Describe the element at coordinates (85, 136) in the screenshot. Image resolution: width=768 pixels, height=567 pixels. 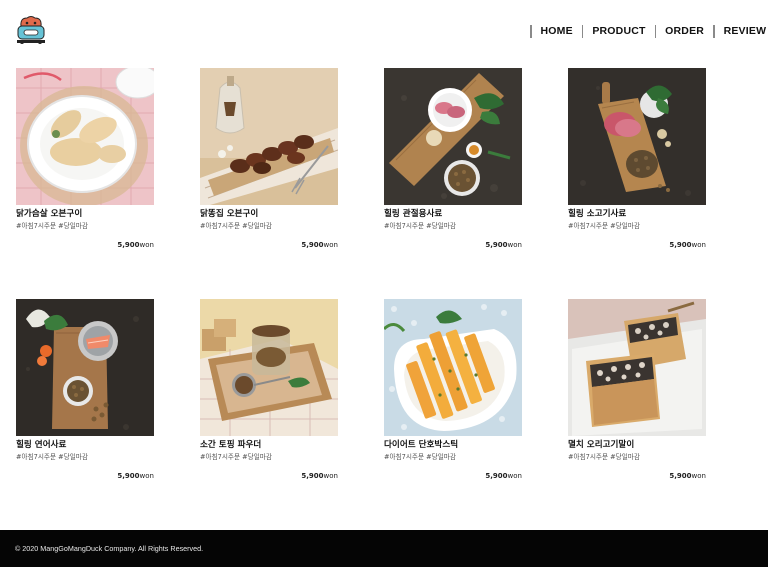
I see `product-image-chicken-breast` at that location.